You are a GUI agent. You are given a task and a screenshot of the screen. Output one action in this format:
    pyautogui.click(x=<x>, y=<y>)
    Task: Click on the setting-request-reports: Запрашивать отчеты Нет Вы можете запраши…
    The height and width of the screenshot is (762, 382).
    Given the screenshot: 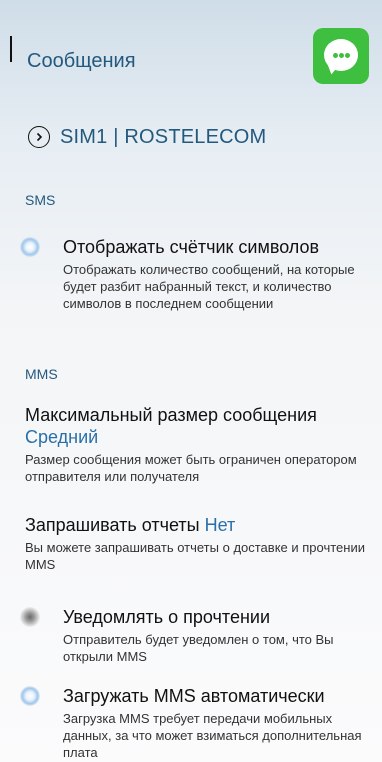 What is the action you would take?
    pyautogui.click(x=195, y=543)
    